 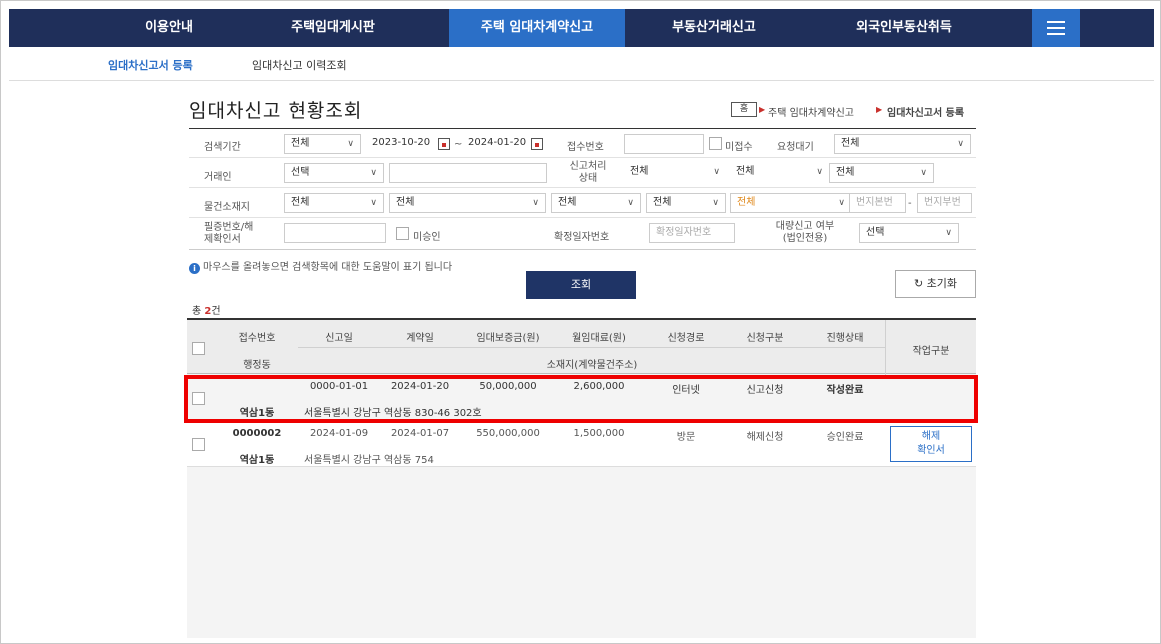 I want to click on select-all-checkbox, so click(x=198, y=348).